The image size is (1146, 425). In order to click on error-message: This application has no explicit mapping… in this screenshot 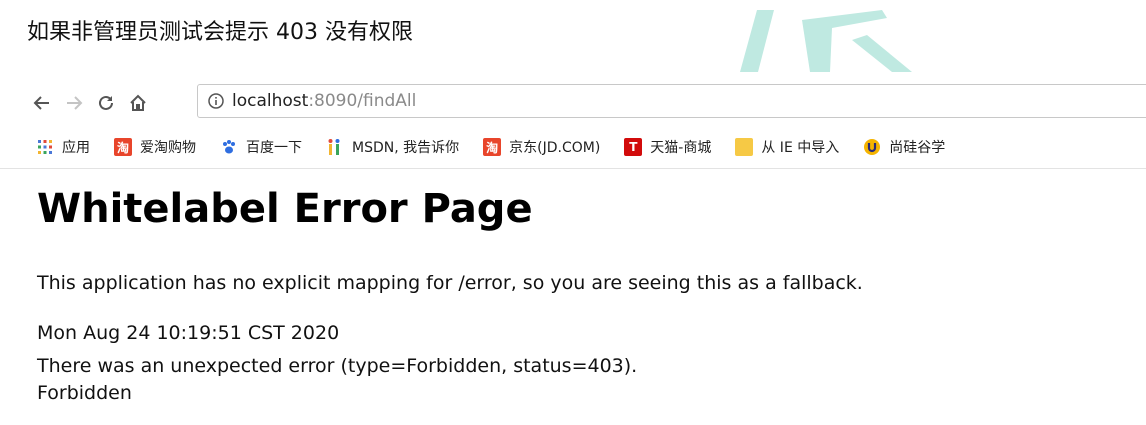, I will do `click(450, 283)`.